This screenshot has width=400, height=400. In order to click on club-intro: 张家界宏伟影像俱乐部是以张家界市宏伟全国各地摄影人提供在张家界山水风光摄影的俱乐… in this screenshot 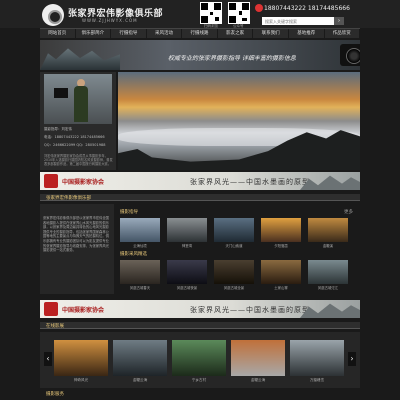, I will do `click(77, 249)`.